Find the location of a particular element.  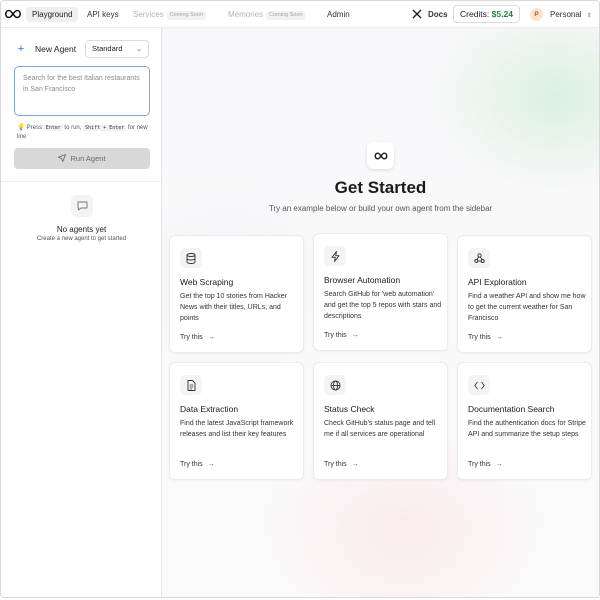

card-title: Data Extraction is located at coordinates (209, 409).